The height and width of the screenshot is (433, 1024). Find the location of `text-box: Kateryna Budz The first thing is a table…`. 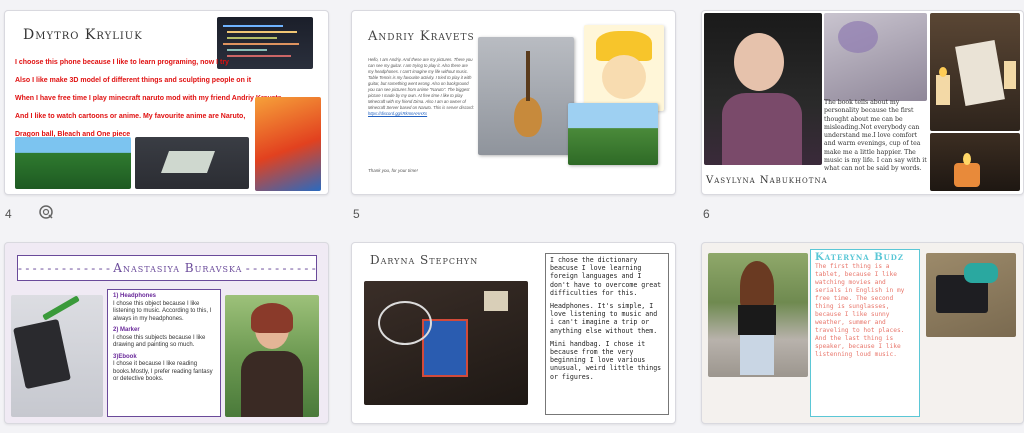

text-box: Kateryna Budz The first thing is a table… is located at coordinates (865, 333).